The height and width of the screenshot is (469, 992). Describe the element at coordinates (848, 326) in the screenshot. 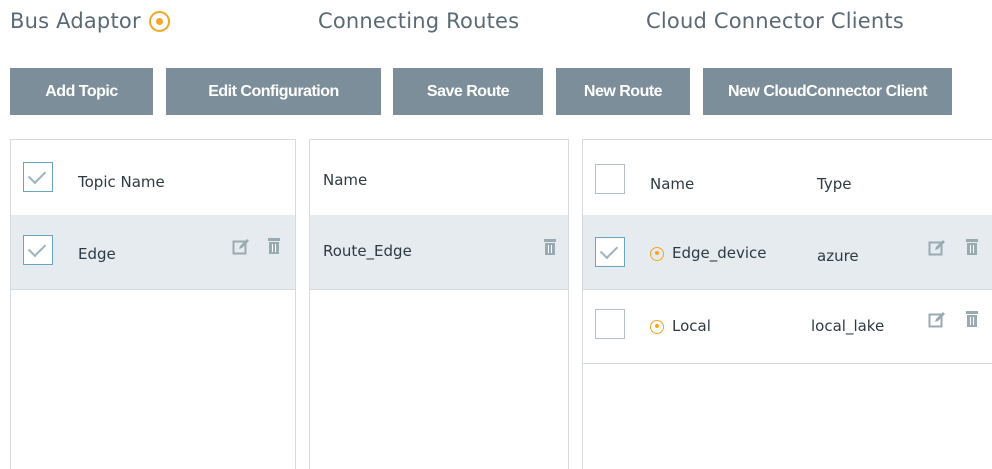

I see `client-type: local_lake` at that location.